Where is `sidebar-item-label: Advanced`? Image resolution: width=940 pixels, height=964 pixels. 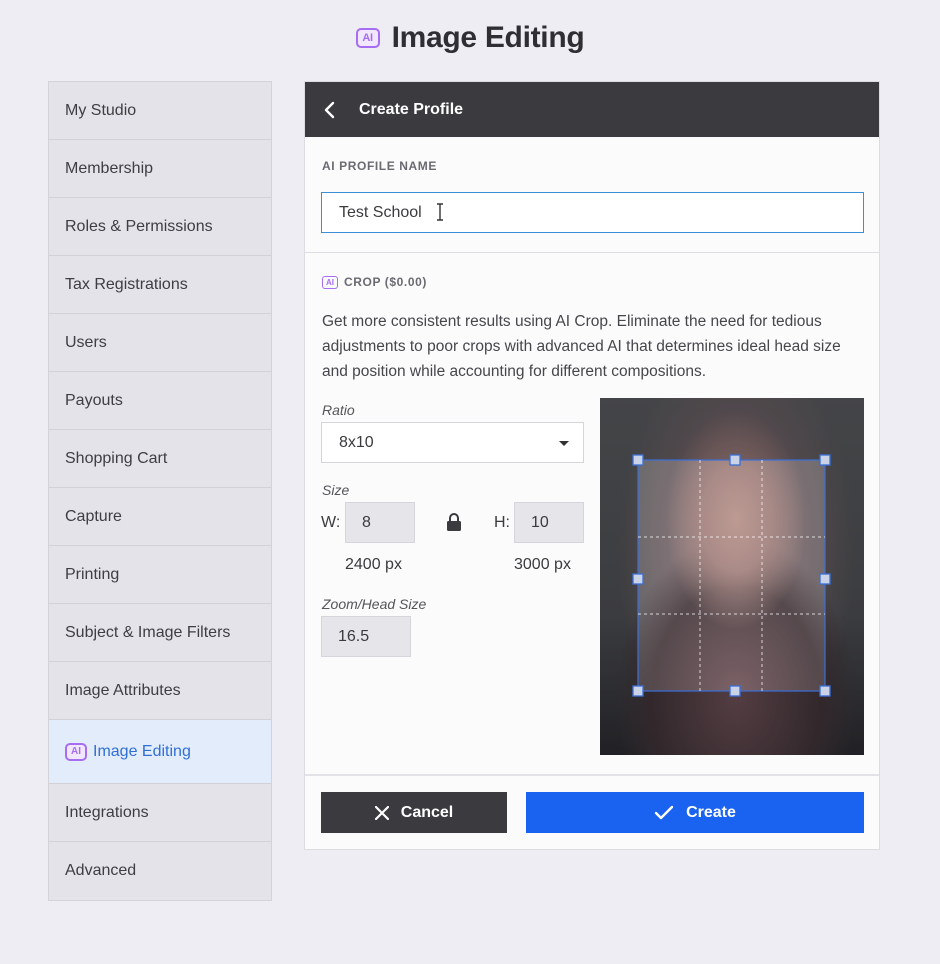 sidebar-item-label: Advanced is located at coordinates (101, 870).